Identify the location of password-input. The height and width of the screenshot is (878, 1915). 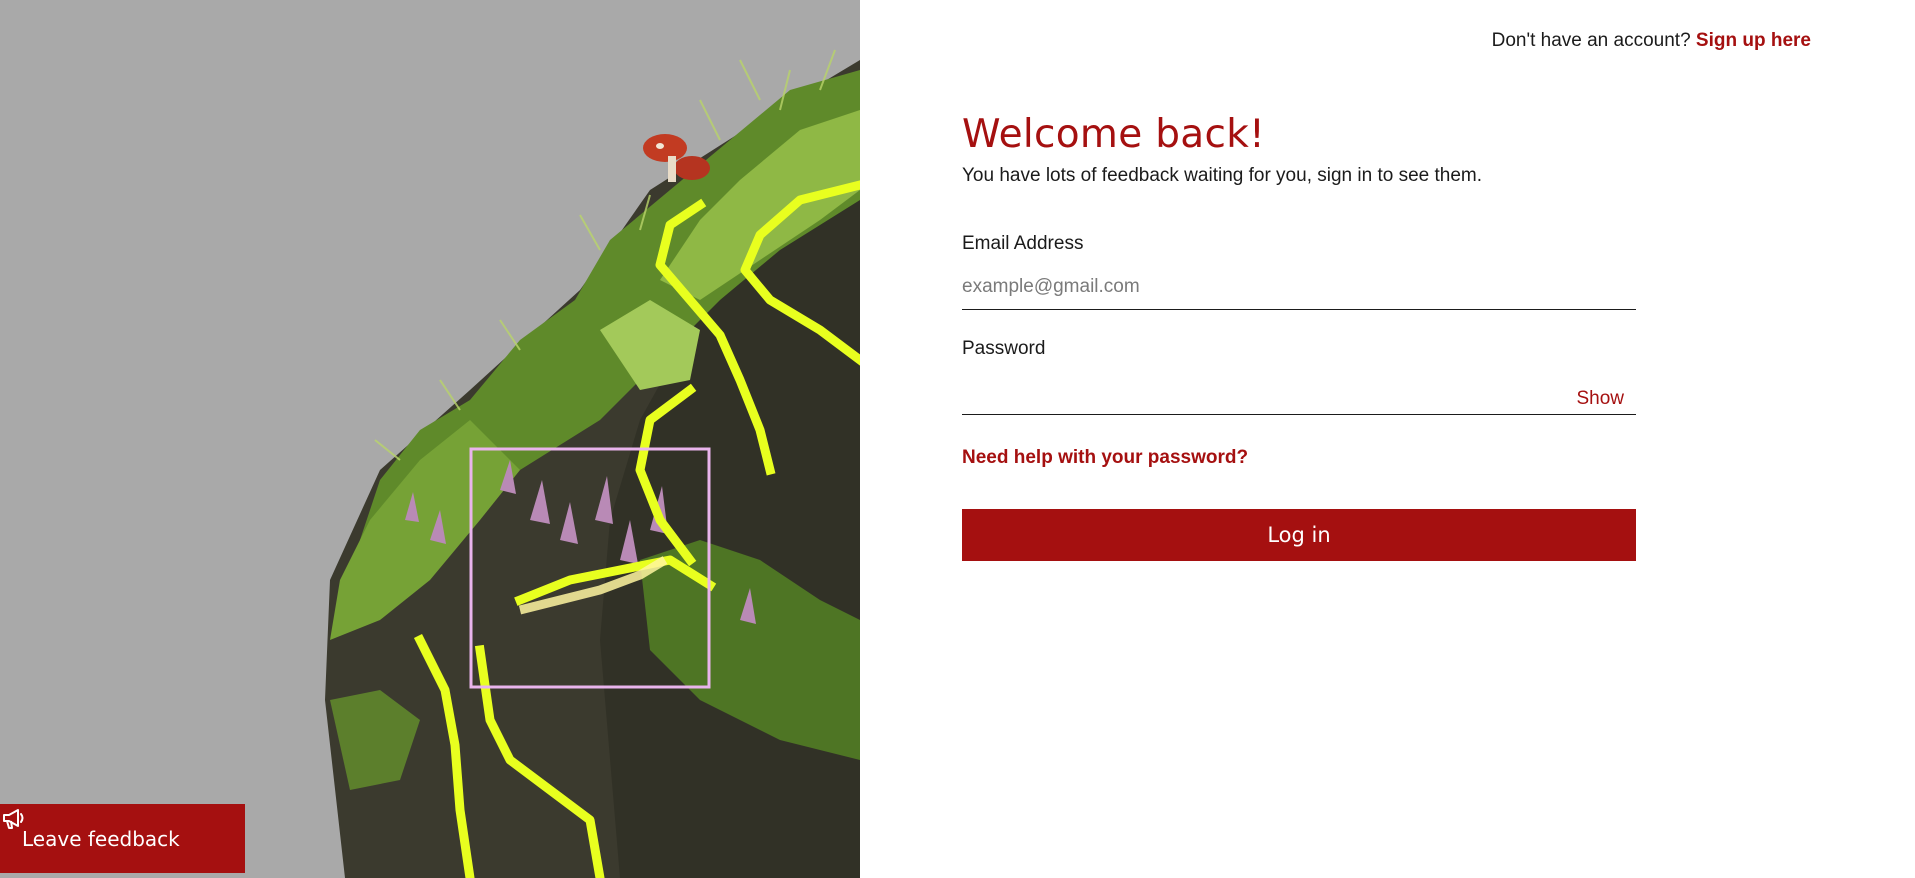
(1299, 392).